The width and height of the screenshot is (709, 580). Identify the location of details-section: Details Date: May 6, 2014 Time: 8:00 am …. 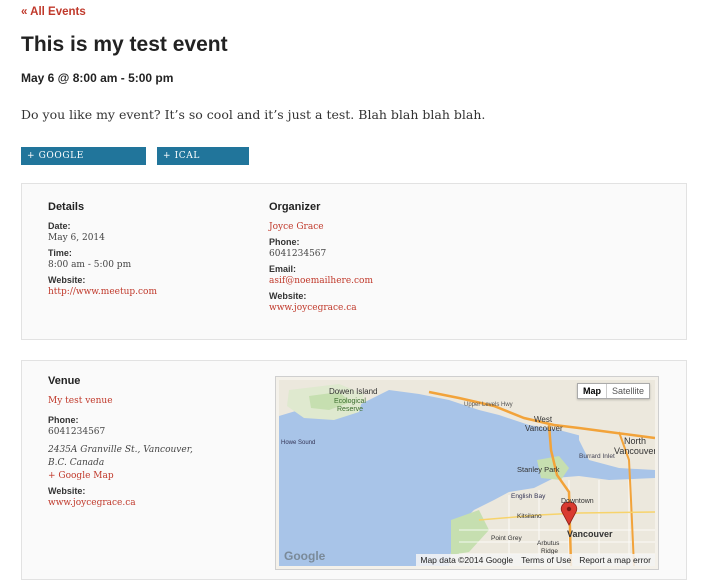
(148, 249).